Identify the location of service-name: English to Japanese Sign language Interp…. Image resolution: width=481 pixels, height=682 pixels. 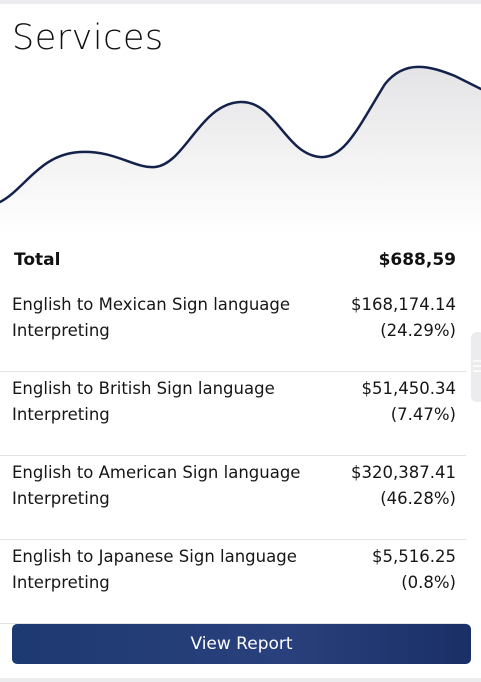
(154, 569).